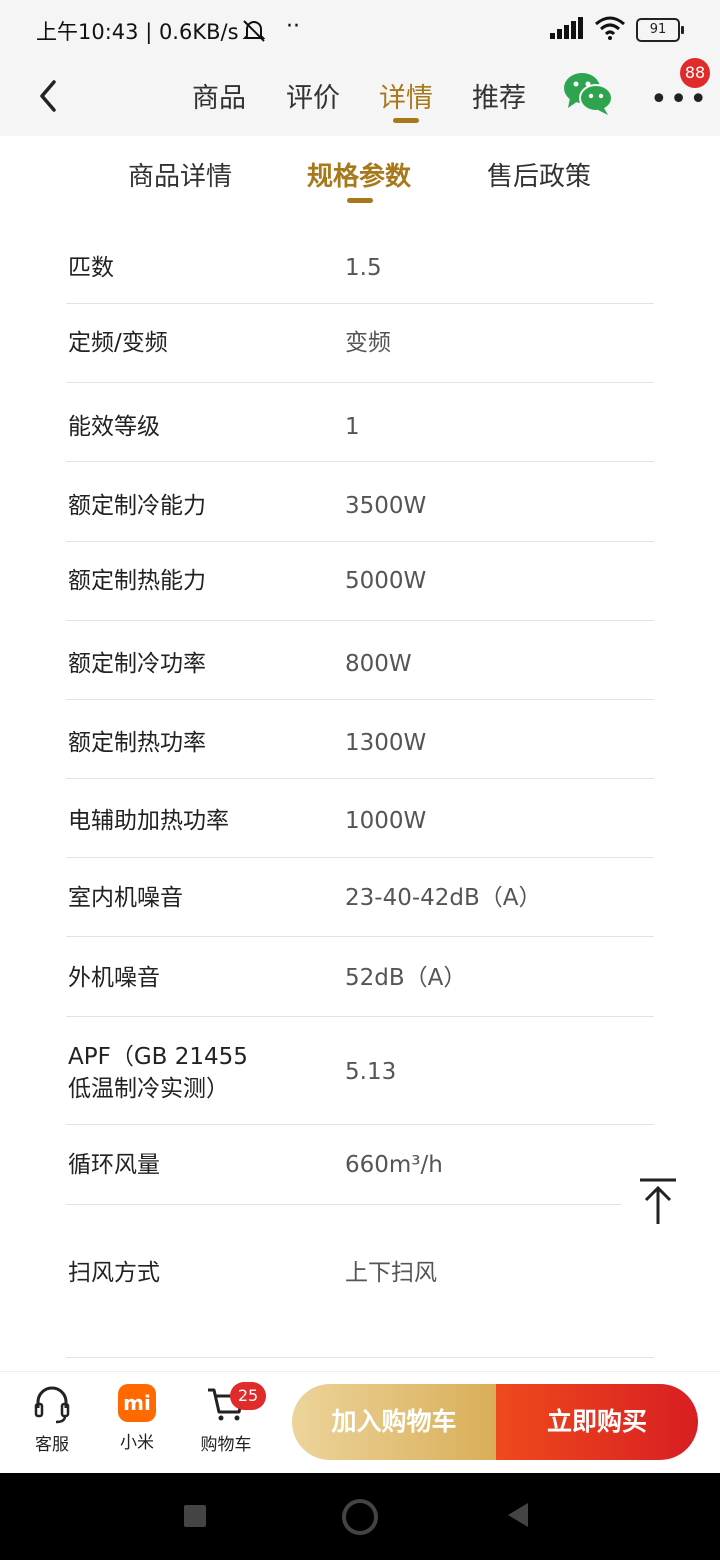 This screenshot has height=1560, width=720. Describe the element at coordinates (293, 26) in the screenshot. I see `dots-icon: ··` at that location.